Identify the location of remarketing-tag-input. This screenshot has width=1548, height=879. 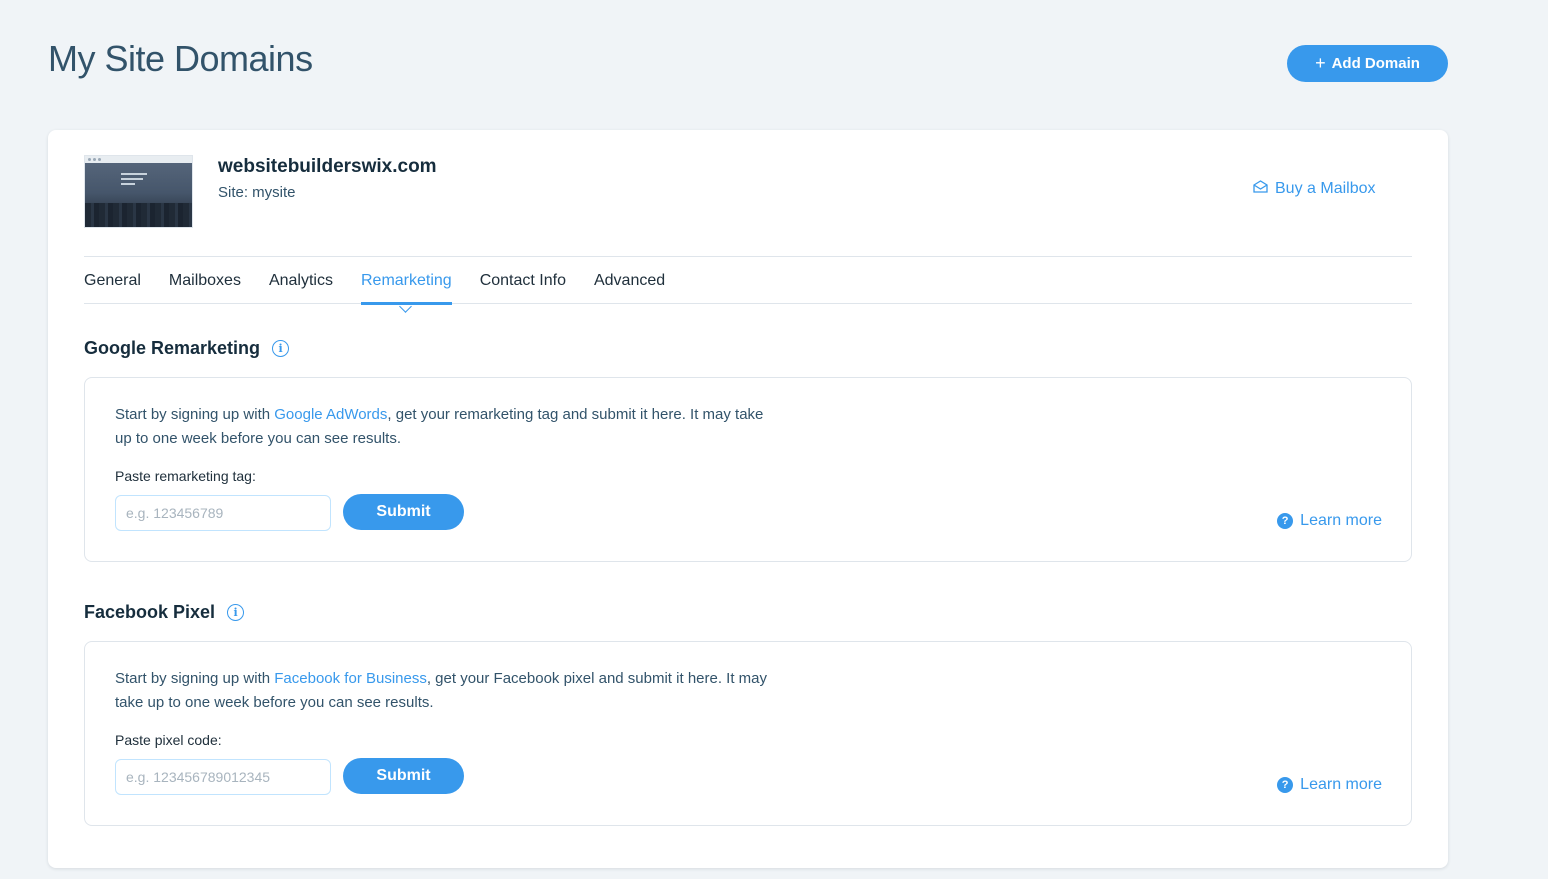
(223, 513).